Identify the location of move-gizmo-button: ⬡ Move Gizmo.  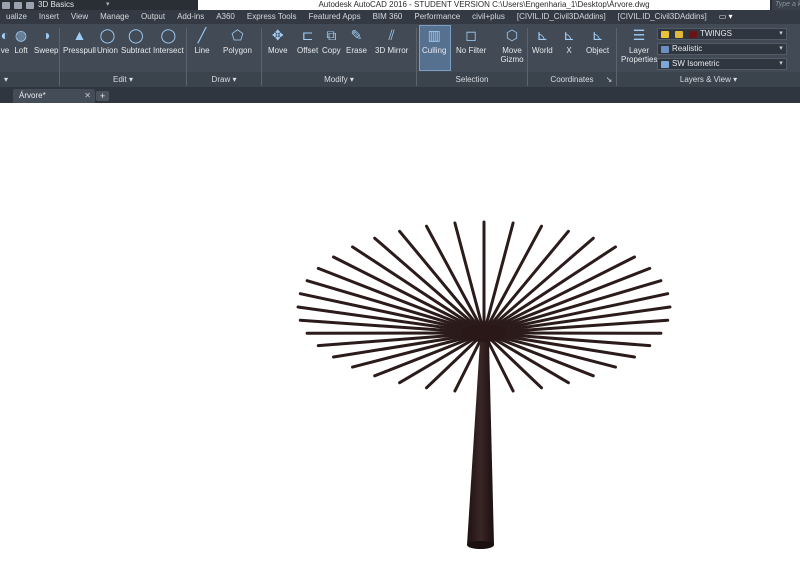
(512, 45).